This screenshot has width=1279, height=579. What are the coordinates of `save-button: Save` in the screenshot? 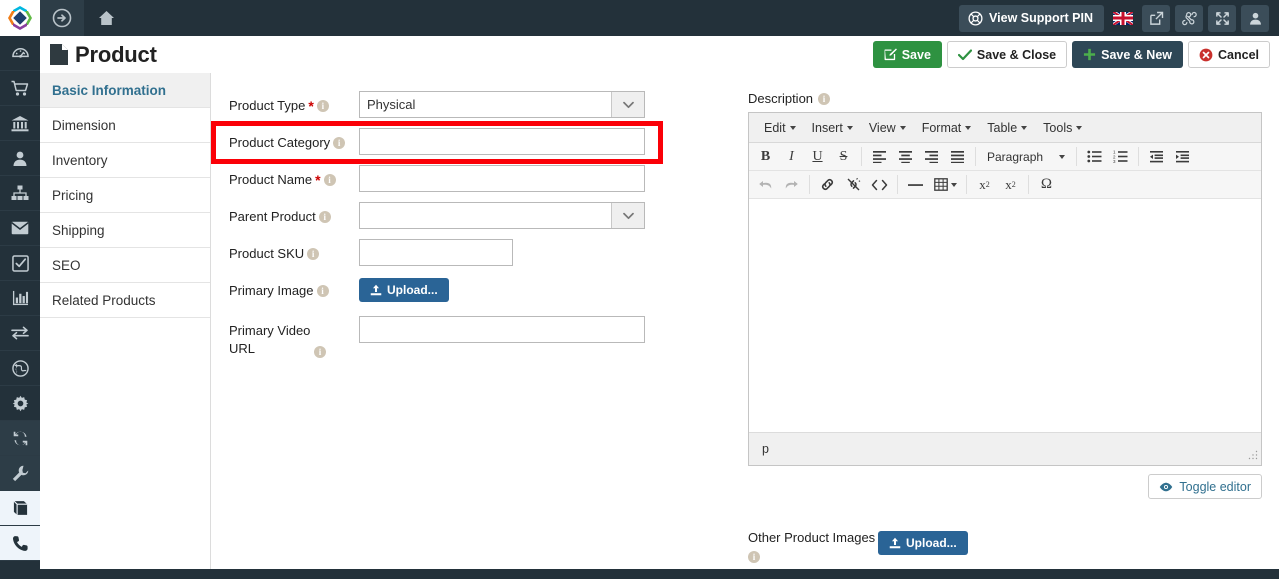 It's located at (907, 54).